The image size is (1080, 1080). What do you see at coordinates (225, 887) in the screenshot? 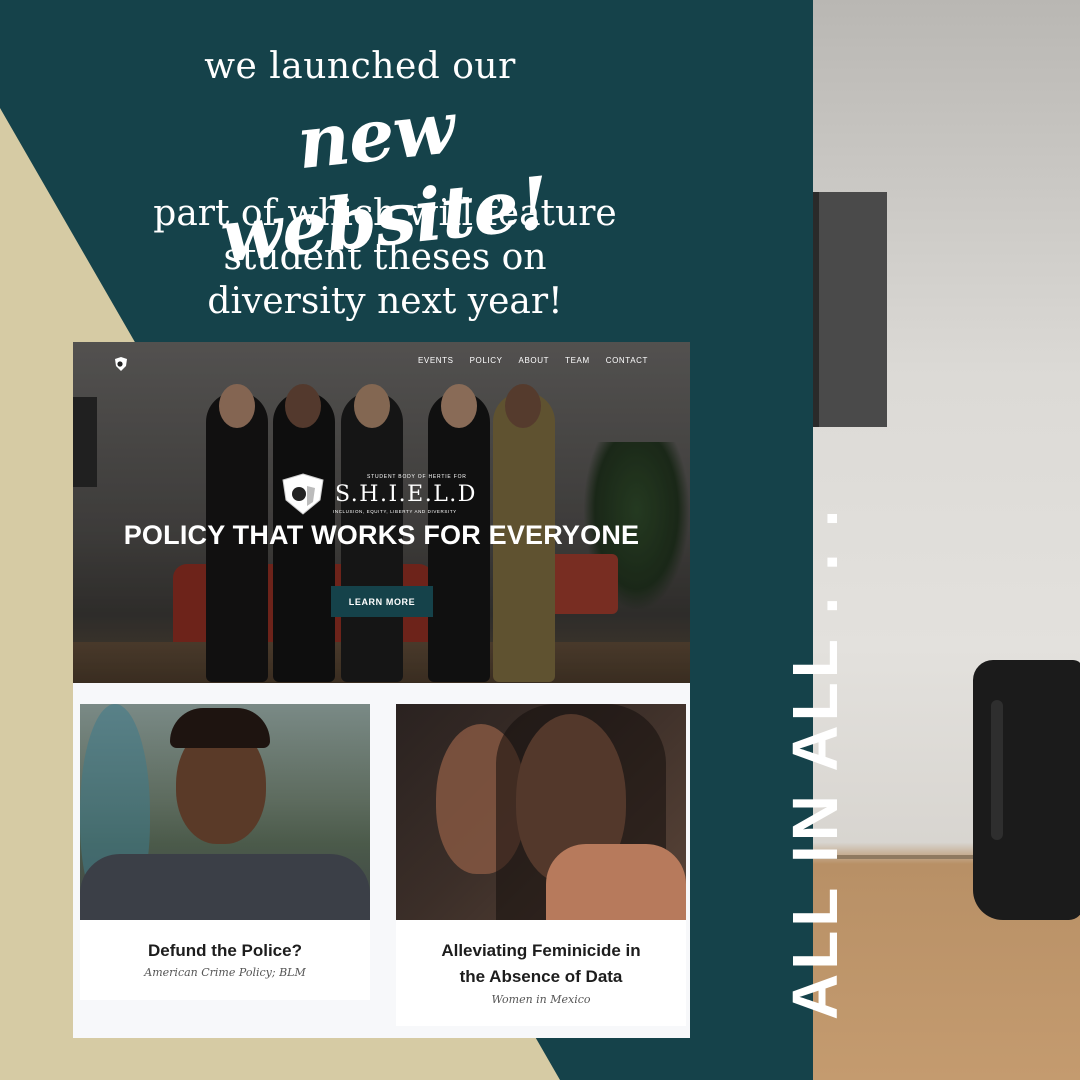
I see `image-shirt` at bounding box center [225, 887].